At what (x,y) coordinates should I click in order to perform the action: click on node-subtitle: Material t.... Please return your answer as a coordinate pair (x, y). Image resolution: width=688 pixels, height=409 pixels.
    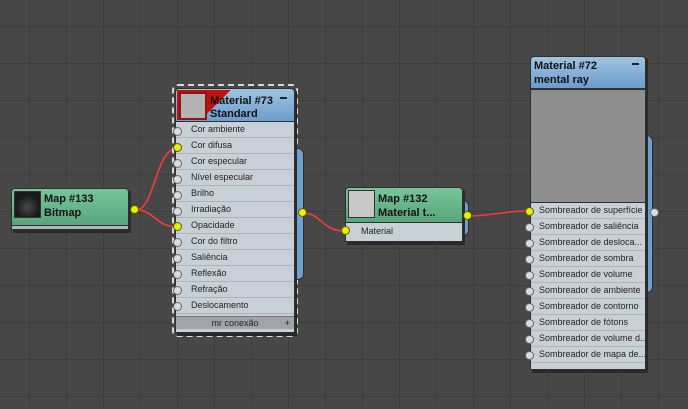
    Looking at the image, I should click on (407, 213).